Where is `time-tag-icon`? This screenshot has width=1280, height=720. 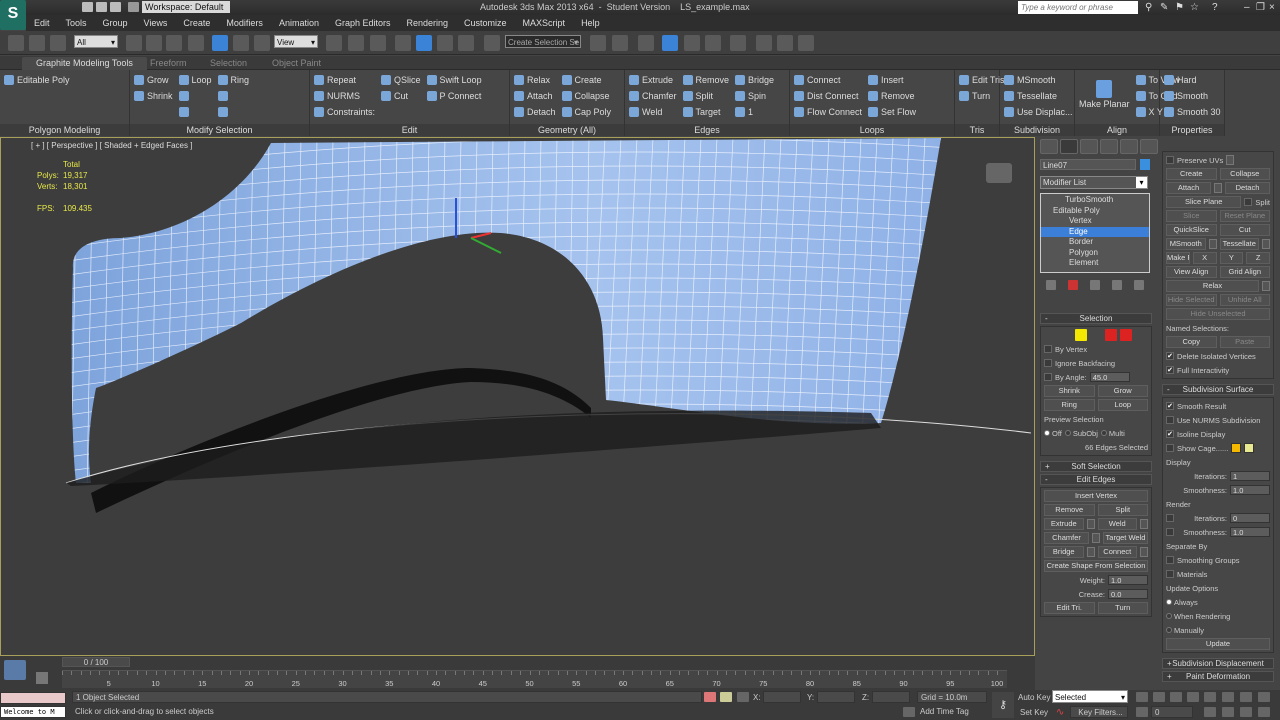
time-tag-icon is located at coordinates (909, 712).